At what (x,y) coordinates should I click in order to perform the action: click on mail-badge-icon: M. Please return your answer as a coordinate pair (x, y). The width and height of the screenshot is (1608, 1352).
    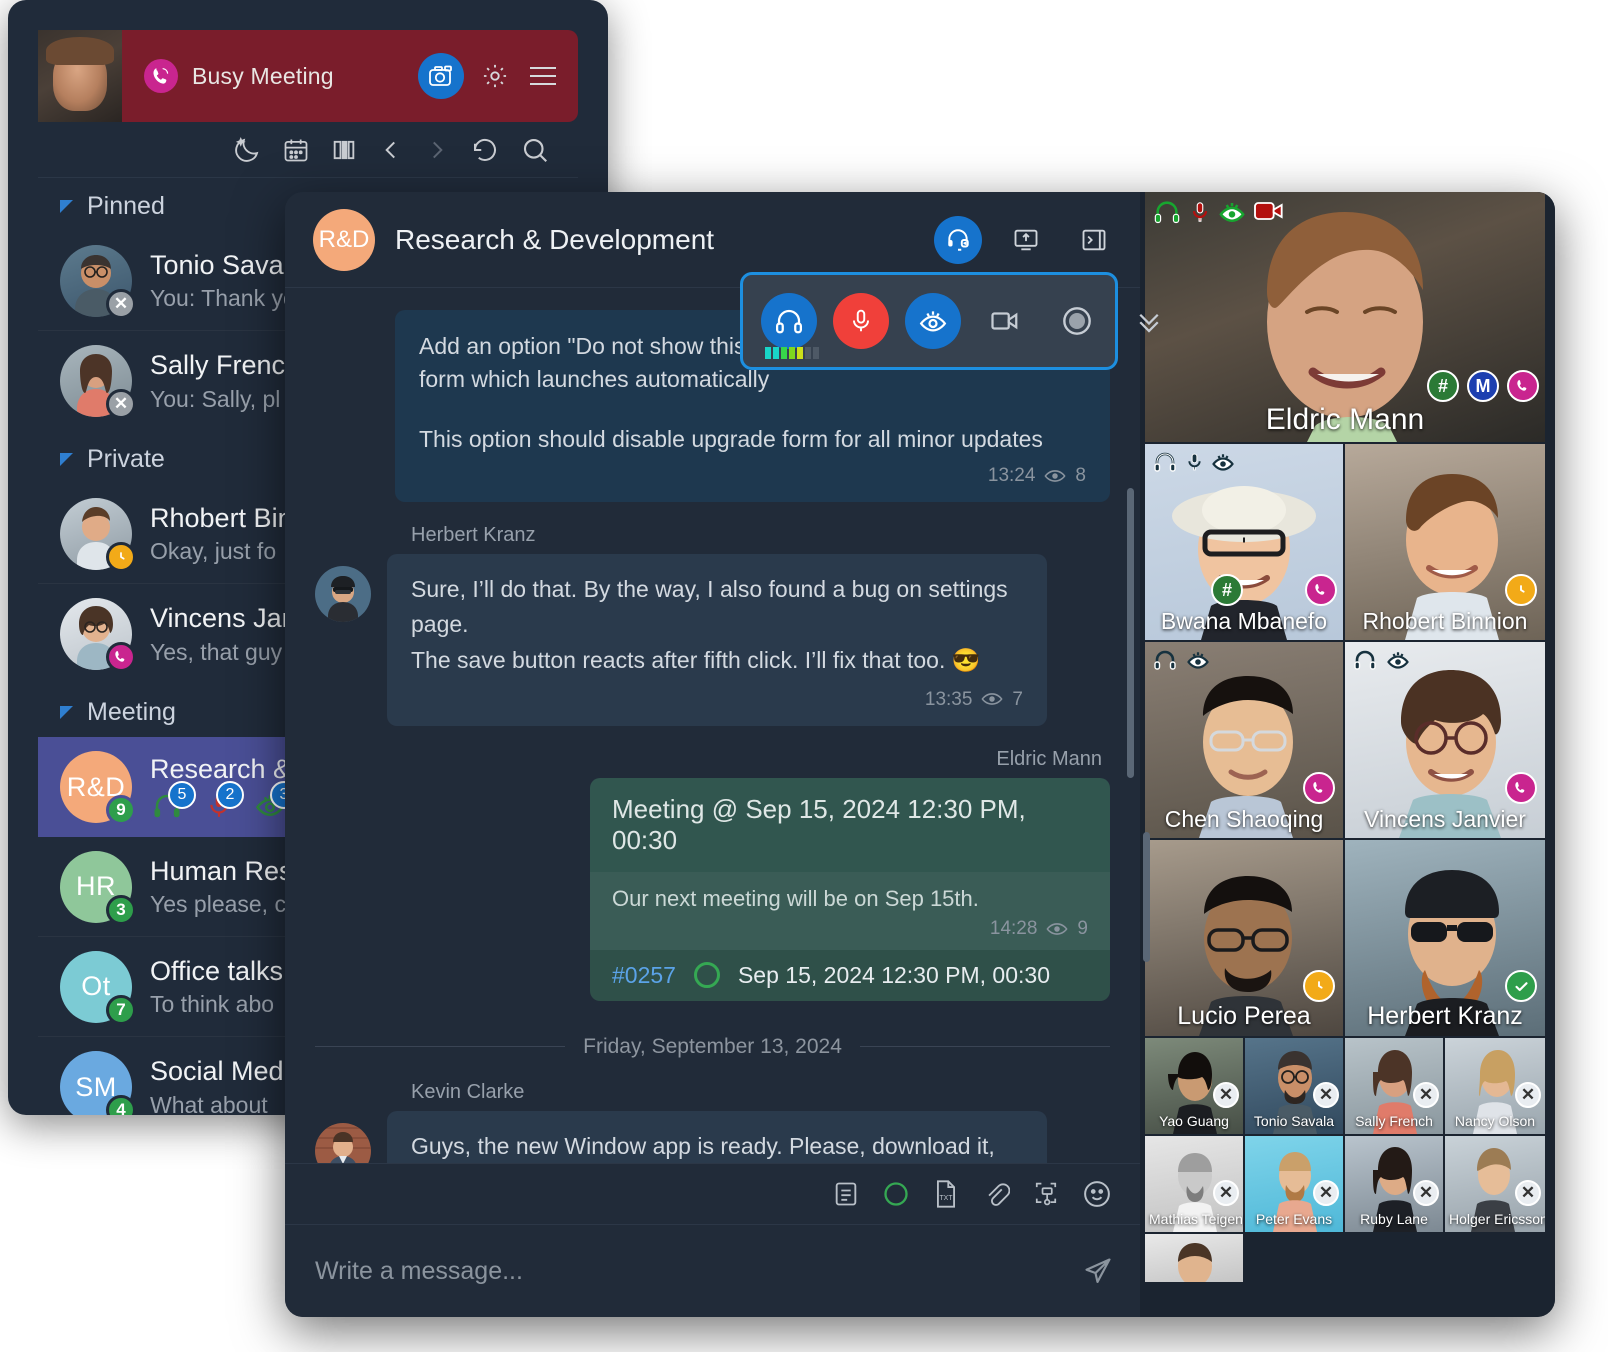
    Looking at the image, I should click on (1483, 386).